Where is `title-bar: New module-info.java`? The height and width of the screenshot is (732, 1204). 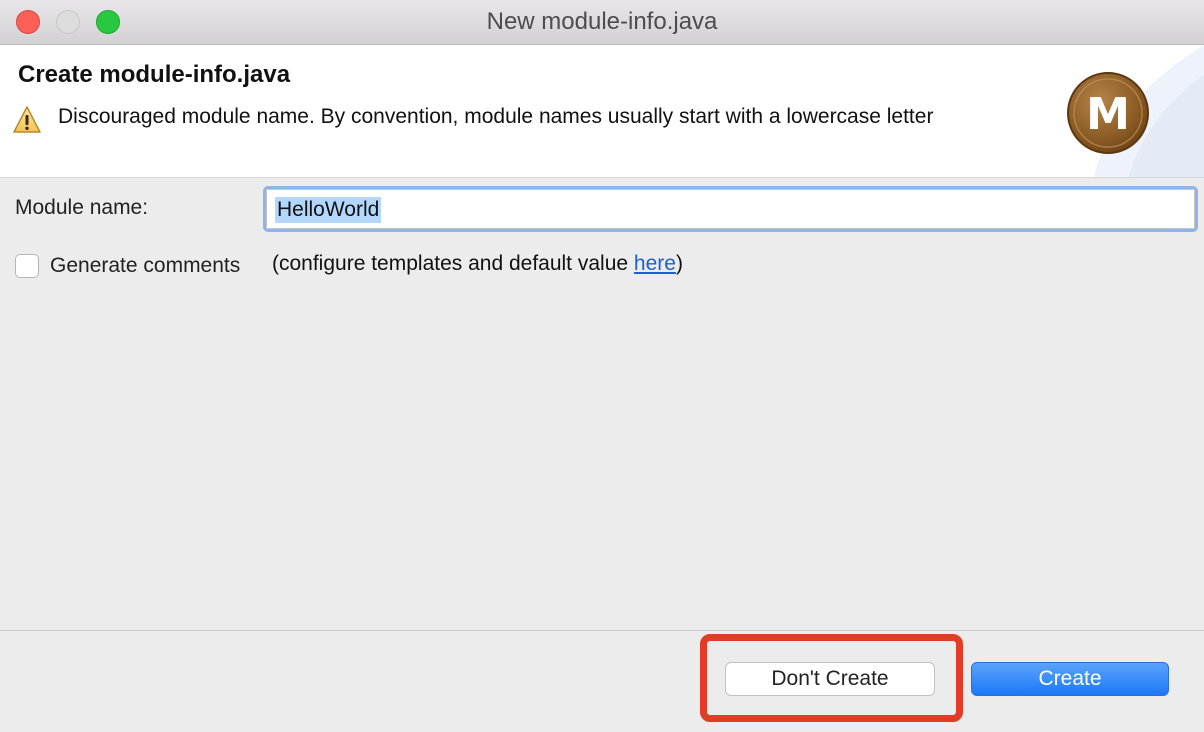
title-bar: New module-info.java is located at coordinates (602, 22).